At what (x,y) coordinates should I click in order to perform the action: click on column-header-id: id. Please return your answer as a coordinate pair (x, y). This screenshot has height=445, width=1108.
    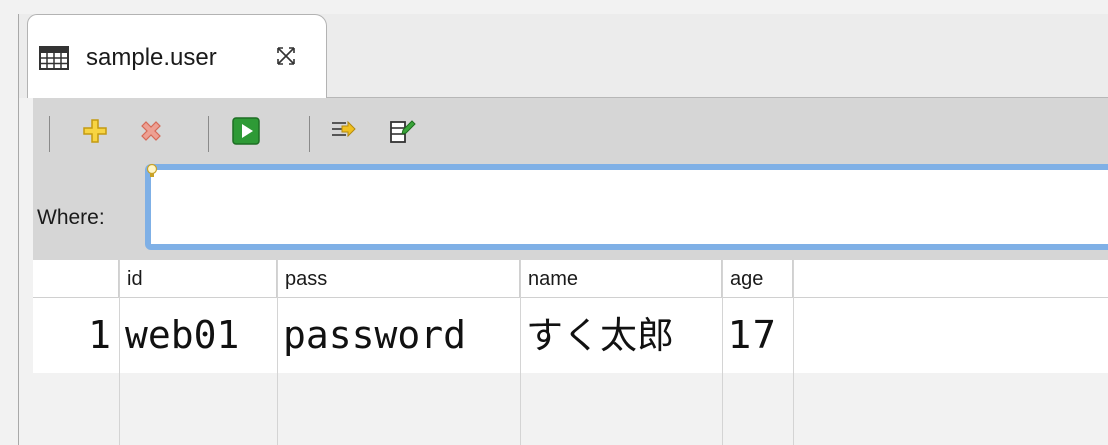
    Looking at the image, I should click on (198, 279).